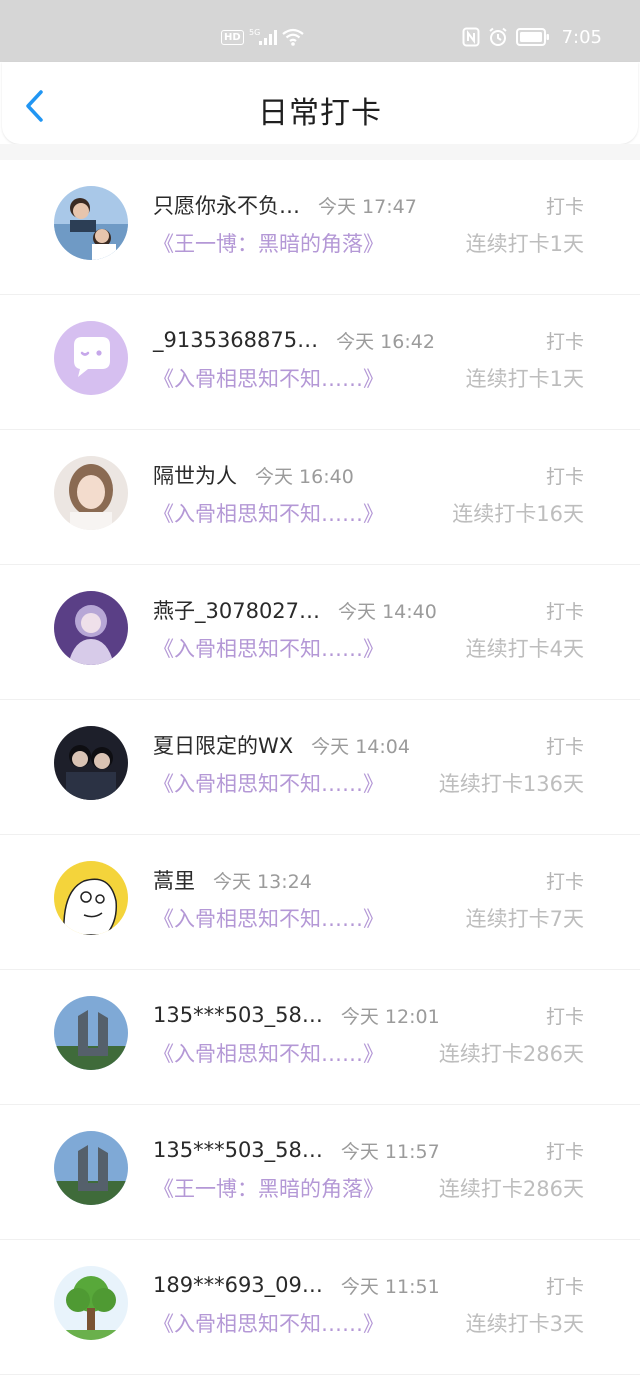 The image size is (640, 1375). I want to click on clock: 7:05, so click(581, 37).